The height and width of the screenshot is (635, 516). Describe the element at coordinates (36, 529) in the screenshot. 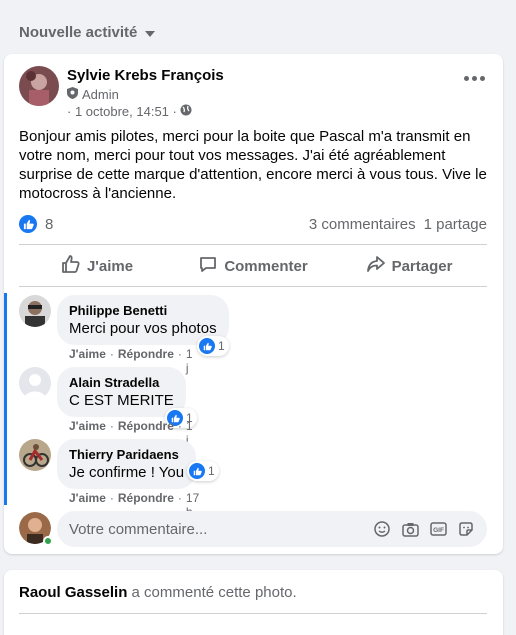

I see `current-user-avatar` at that location.